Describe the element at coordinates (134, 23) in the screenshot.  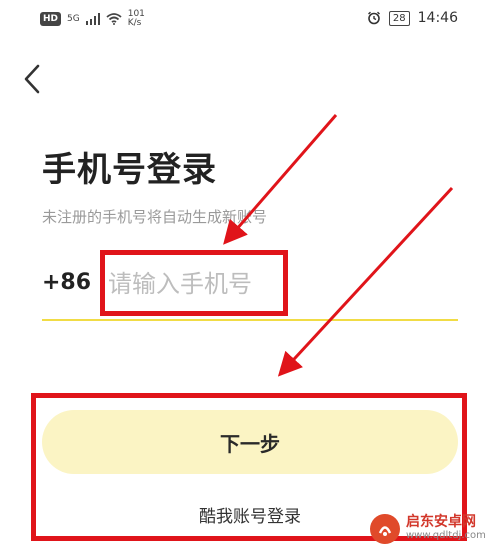
I see `speed-unit: K/s` at that location.